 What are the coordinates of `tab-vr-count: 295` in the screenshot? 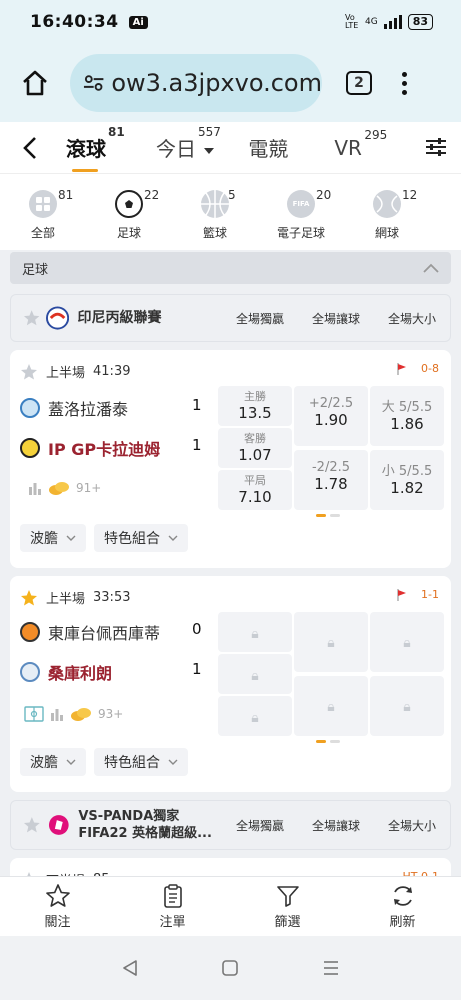 It's located at (376, 134).